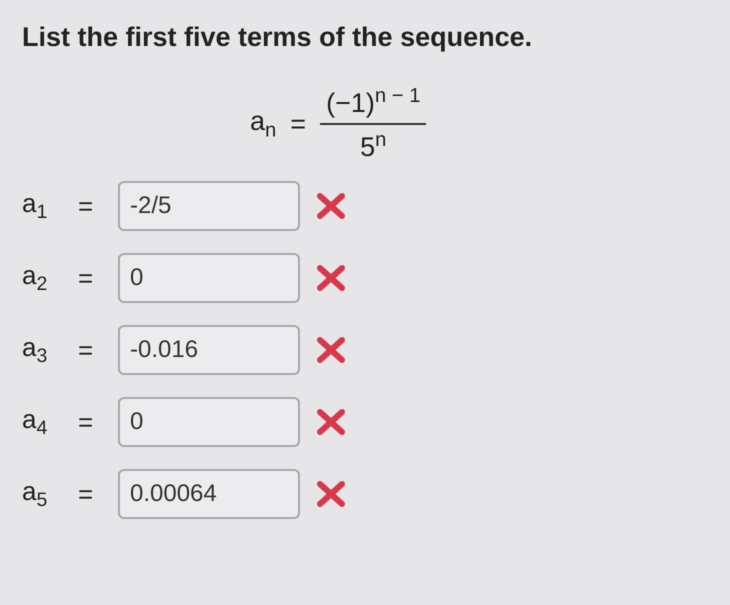 The width and height of the screenshot is (730, 605). What do you see at coordinates (35, 278) in the screenshot?
I see `term-label: a$_{2}$` at bounding box center [35, 278].